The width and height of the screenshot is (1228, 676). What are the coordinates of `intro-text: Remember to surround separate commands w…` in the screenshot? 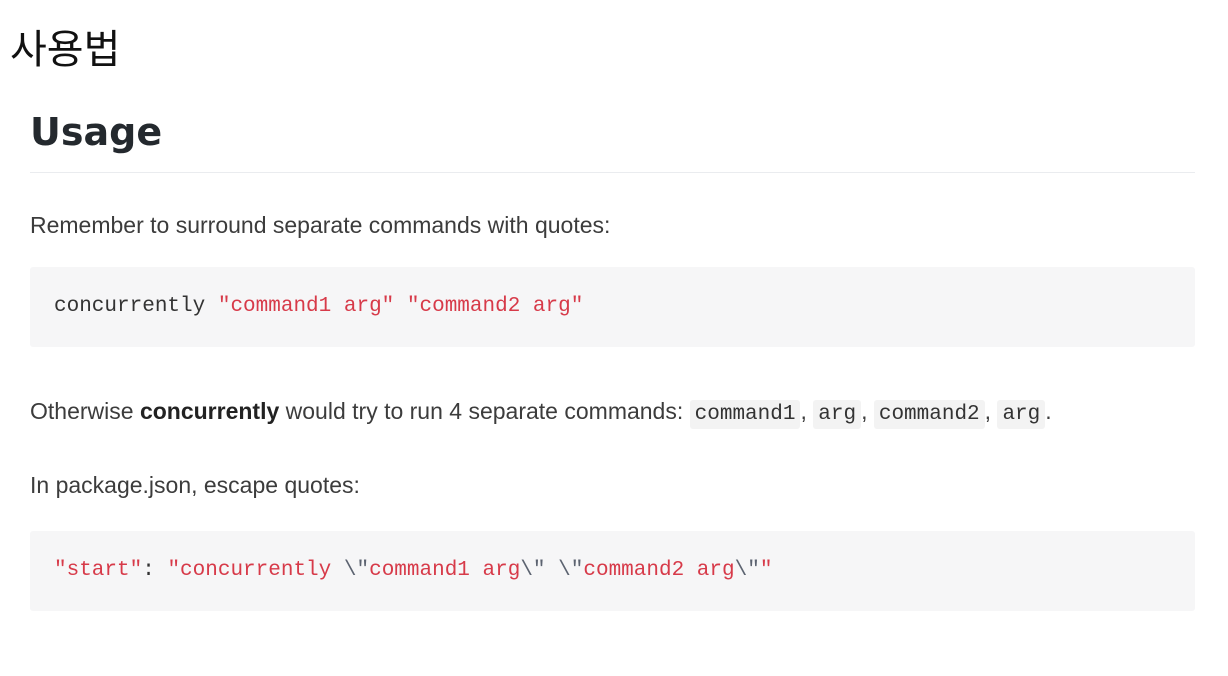 It's located at (320, 225).